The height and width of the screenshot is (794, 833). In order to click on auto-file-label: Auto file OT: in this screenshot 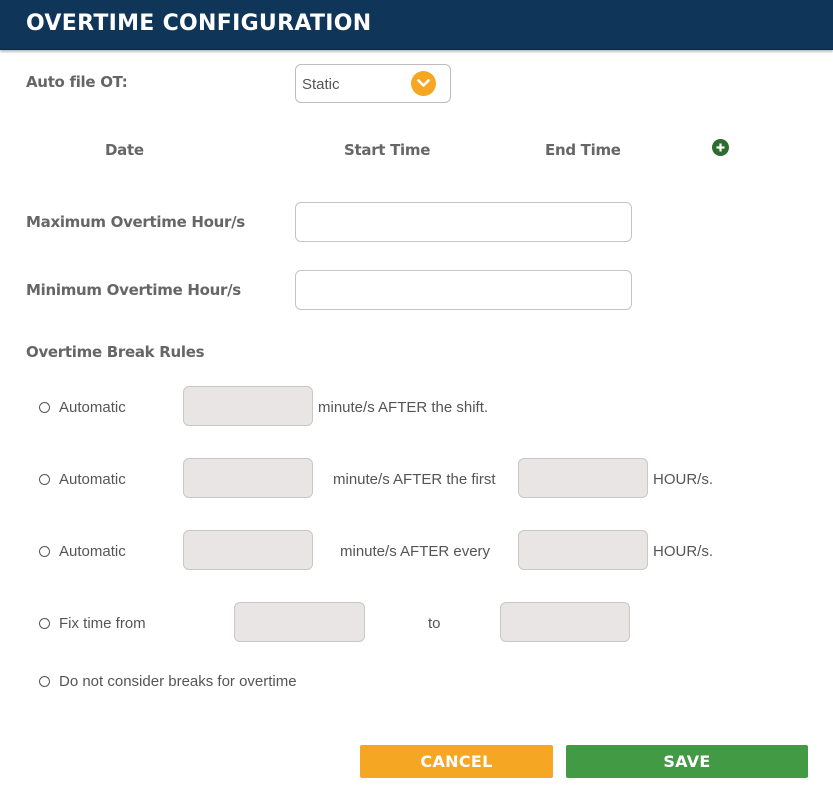, I will do `click(77, 82)`.